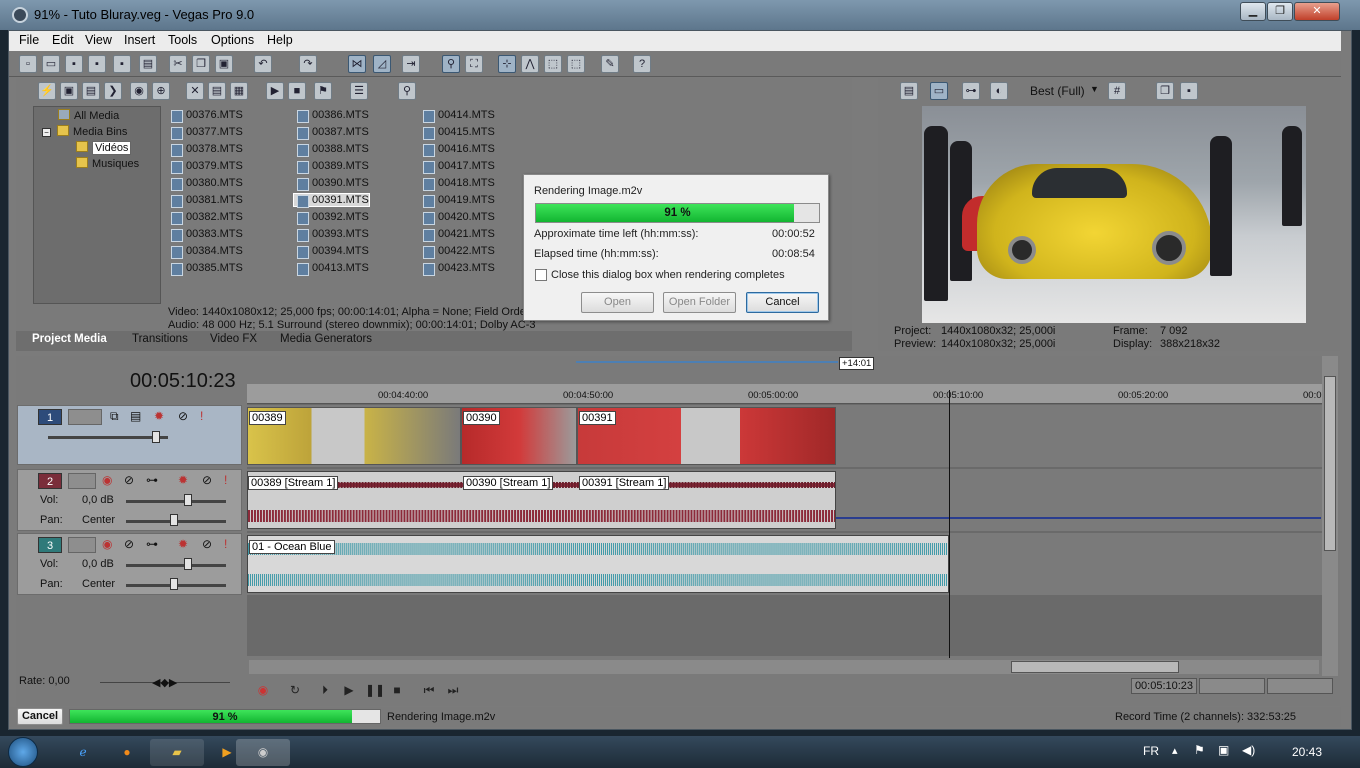 This screenshot has width=1360, height=768. What do you see at coordinates (176, 565) in the screenshot?
I see `volume-slider` at bounding box center [176, 565].